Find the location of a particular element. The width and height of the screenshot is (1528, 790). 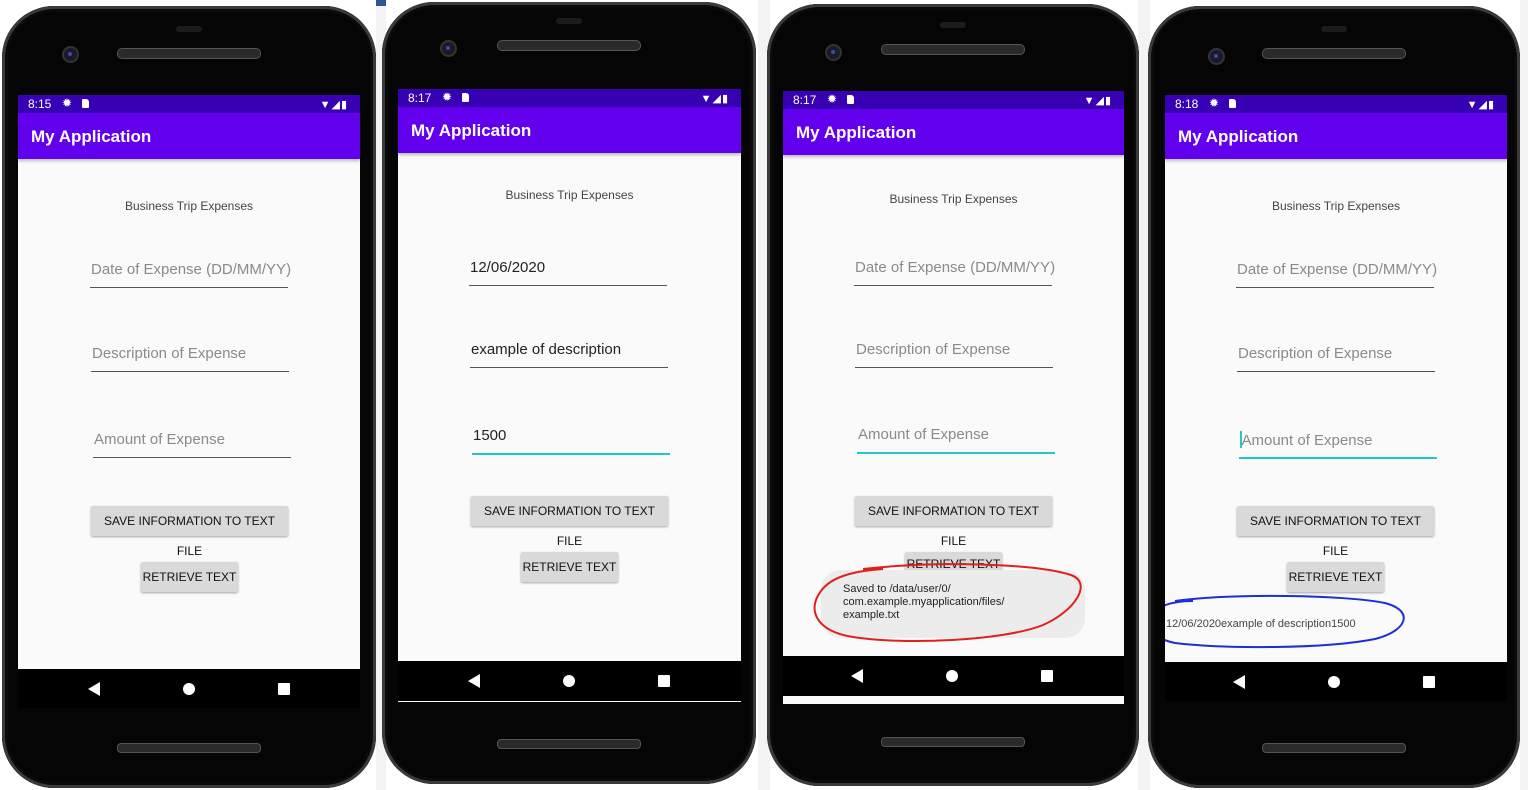

date-value: 12/06/2020 is located at coordinates (508, 267).